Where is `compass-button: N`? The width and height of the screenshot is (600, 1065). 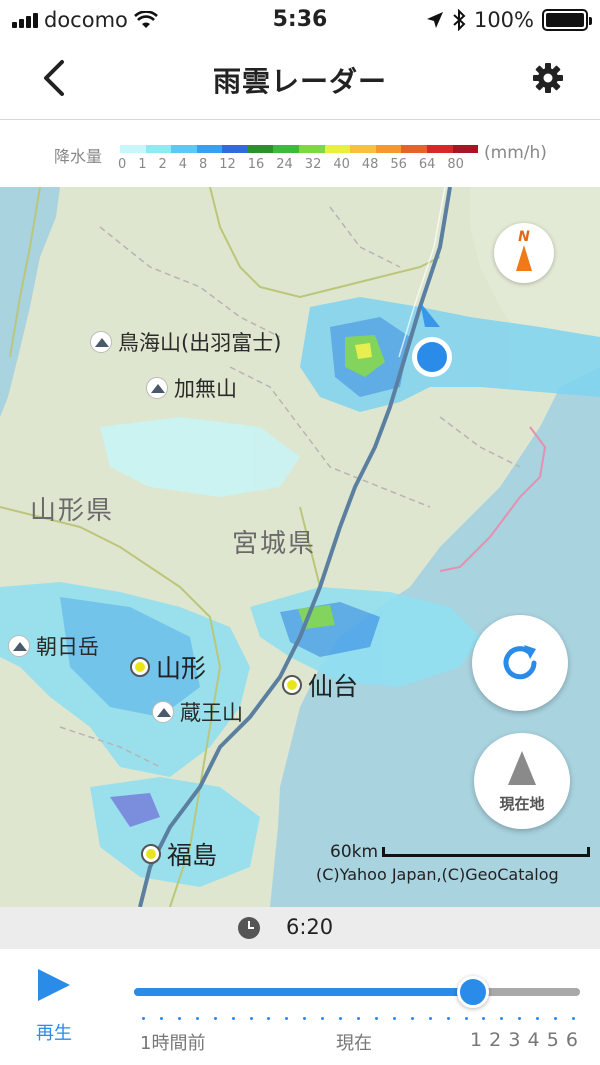
compass-button: N is located at coordinates (524, 253).